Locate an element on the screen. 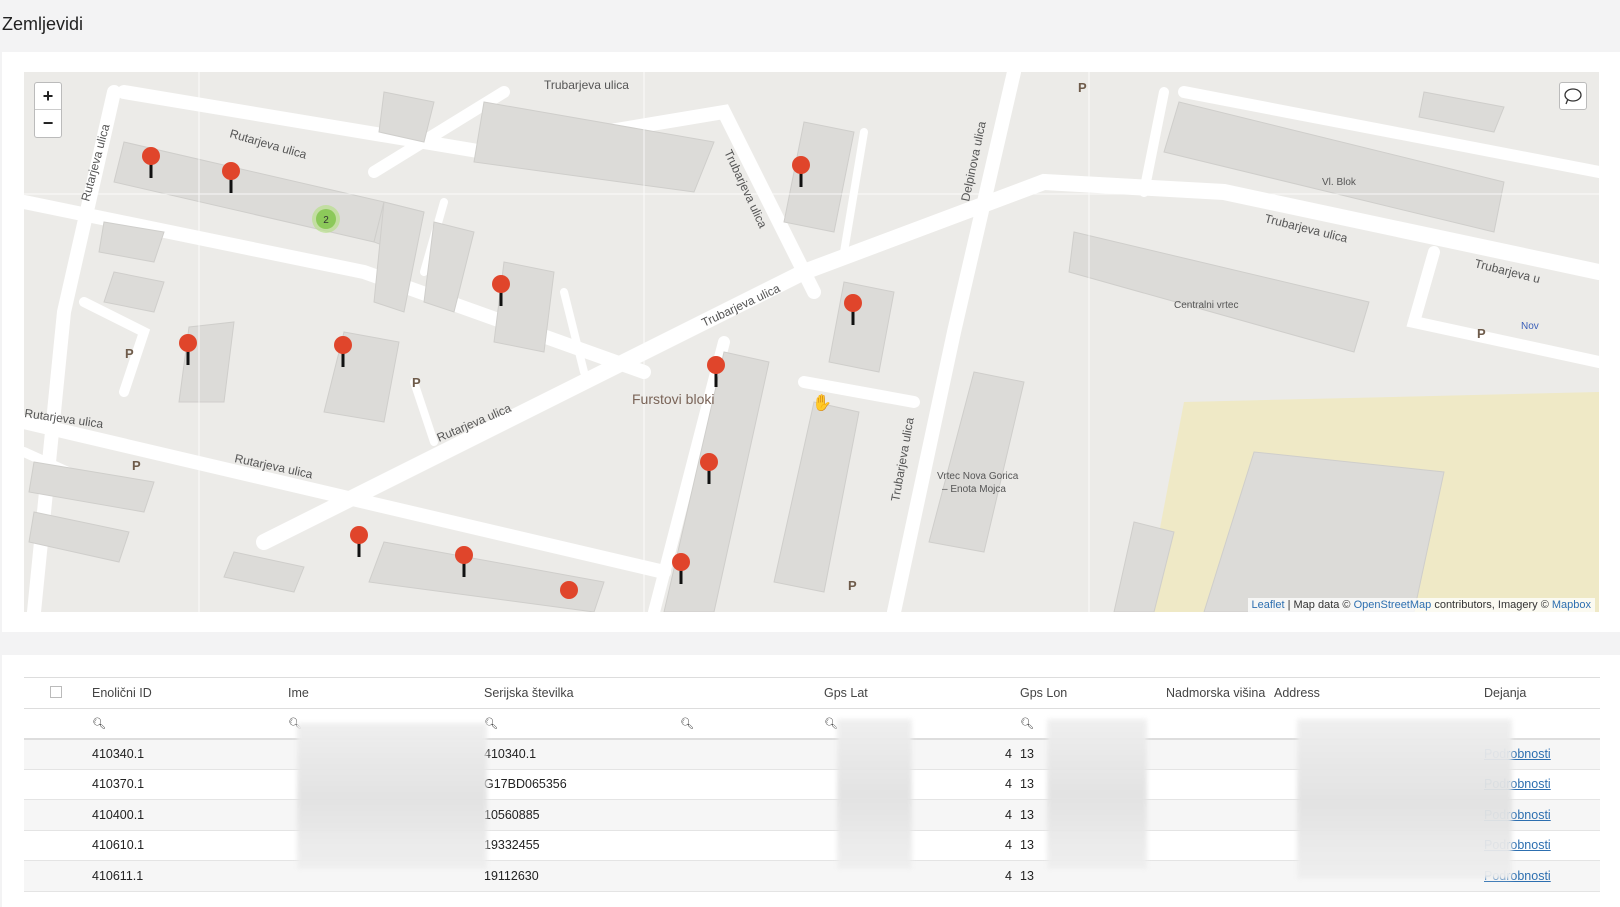  column-header: Dejanja is located at coordinates (1540, 693).